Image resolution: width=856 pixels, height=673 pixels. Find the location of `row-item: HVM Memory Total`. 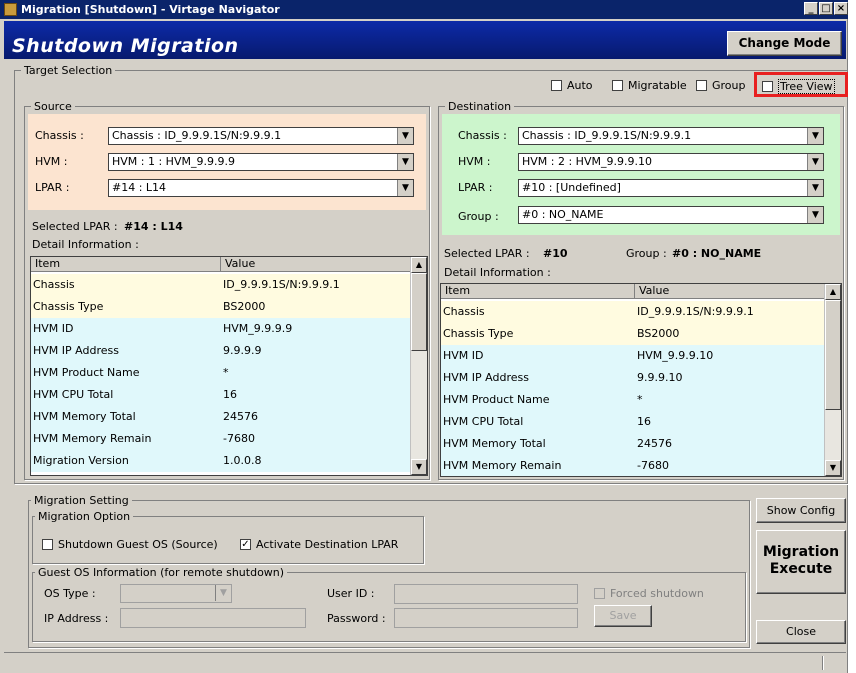

row-item: HVM Memory Total is located at coordinates (84, 416).